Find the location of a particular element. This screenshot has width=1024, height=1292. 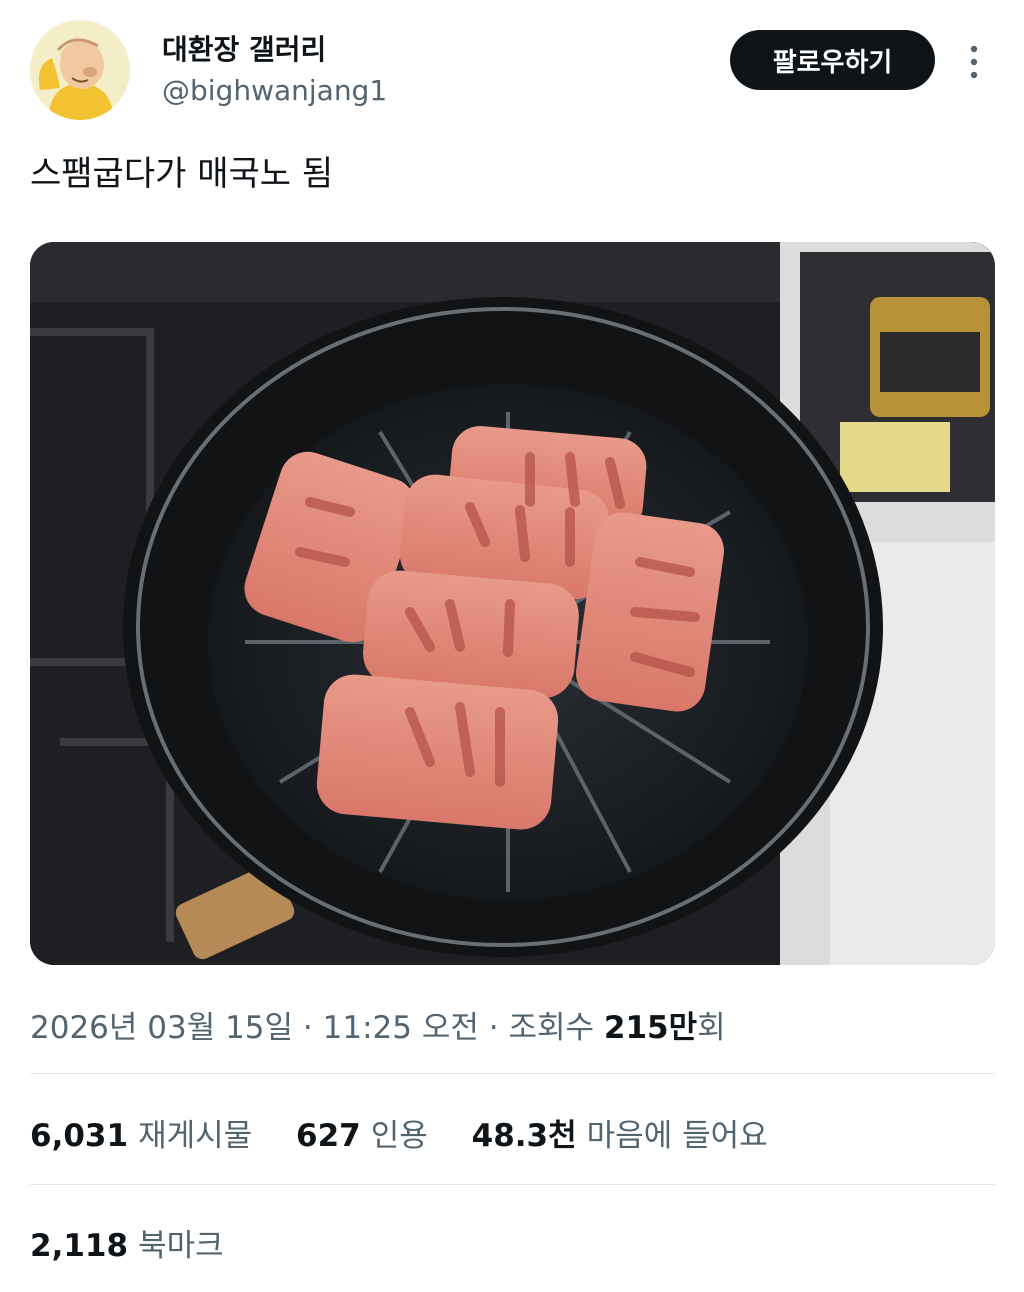

quotes-stat: 627 인용 is located at coordinates (362, 1132).